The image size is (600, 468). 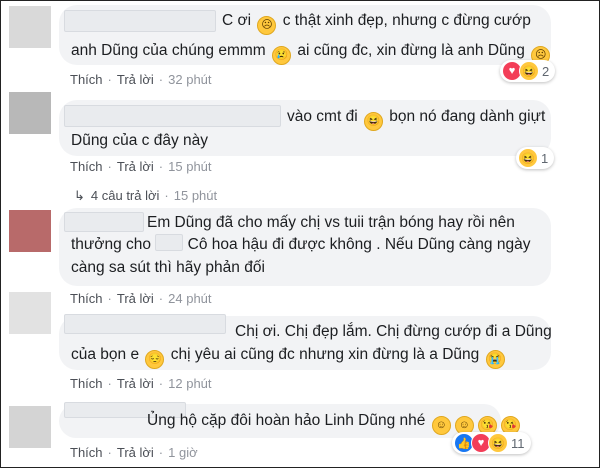 What do you see at coordinates (545, 158) in the screenshot?
I see `reaction-count: 1` at bounding box center [545, 158].